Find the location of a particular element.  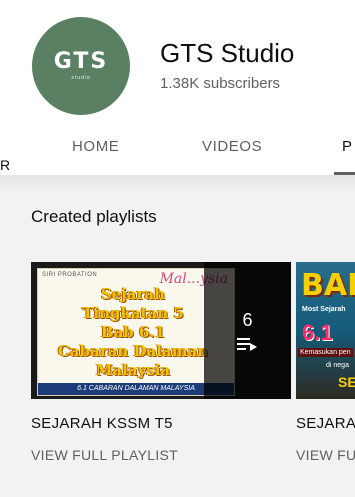

thumbnail-subtext: Most Sejarah is located at coordinates (324, 309).